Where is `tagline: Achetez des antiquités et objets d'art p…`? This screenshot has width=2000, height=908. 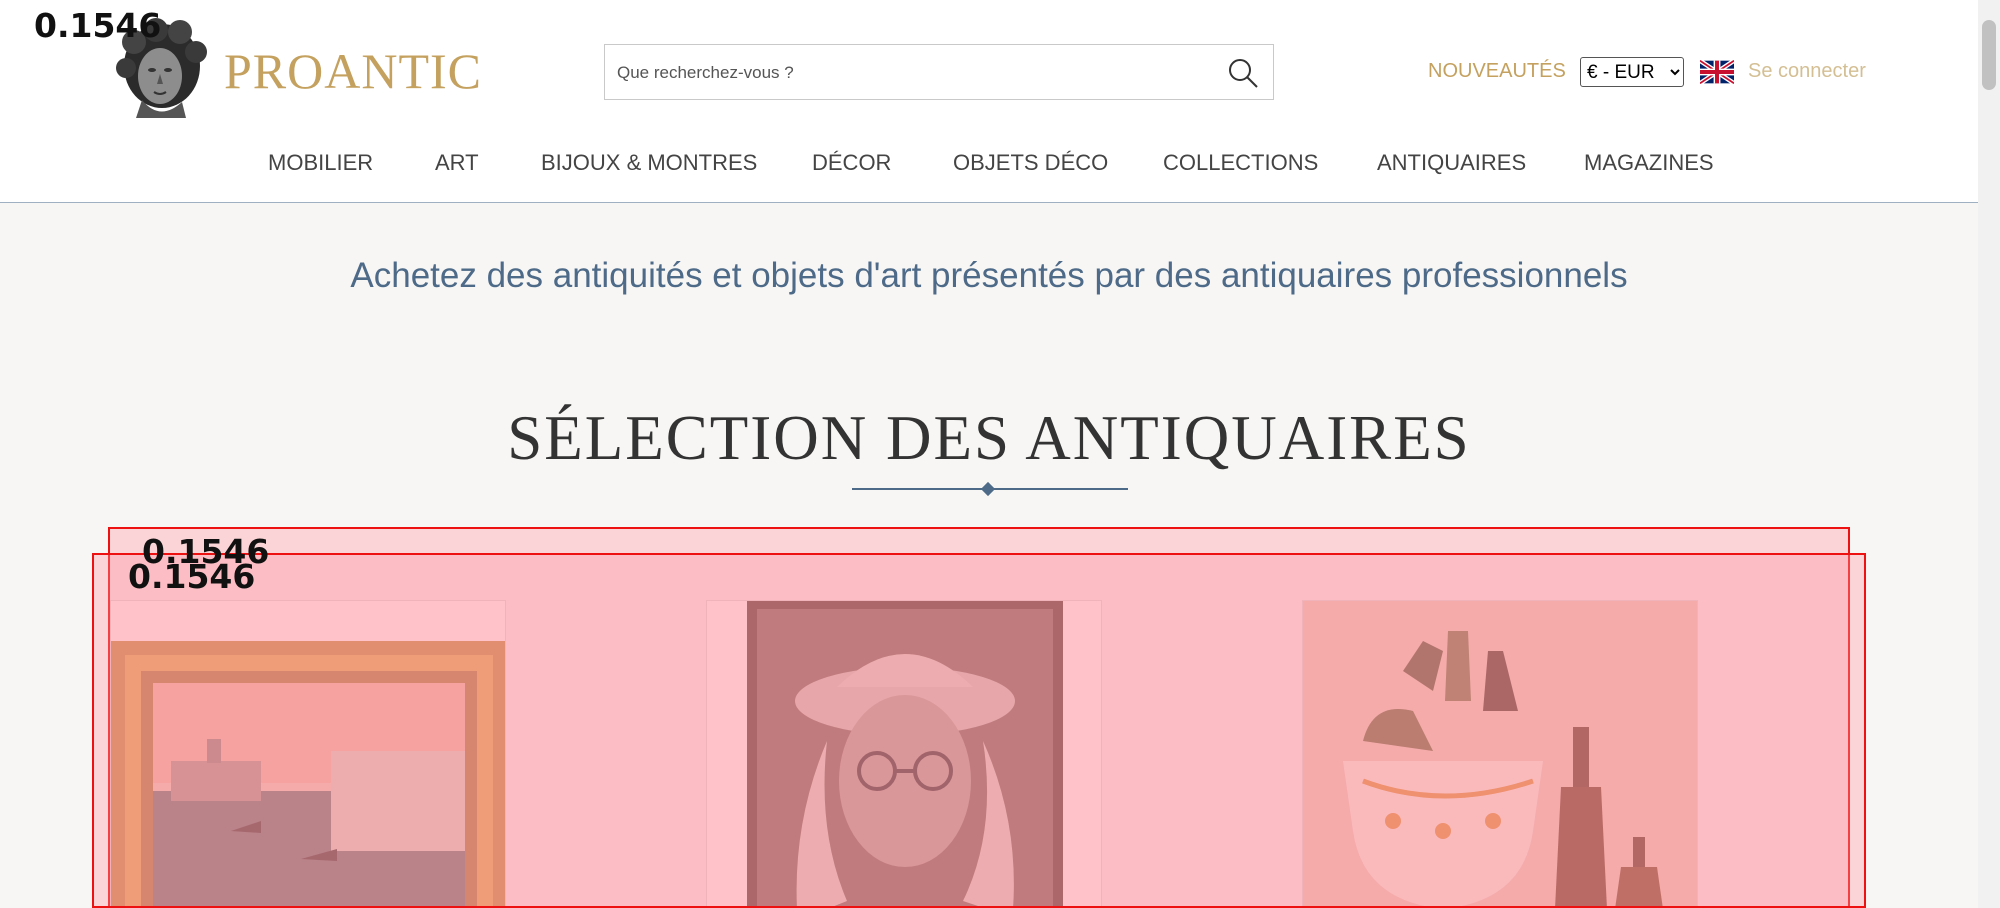
tagline: Achetez des antiquités et objets d'art p… is located at coordinates (989, 275).